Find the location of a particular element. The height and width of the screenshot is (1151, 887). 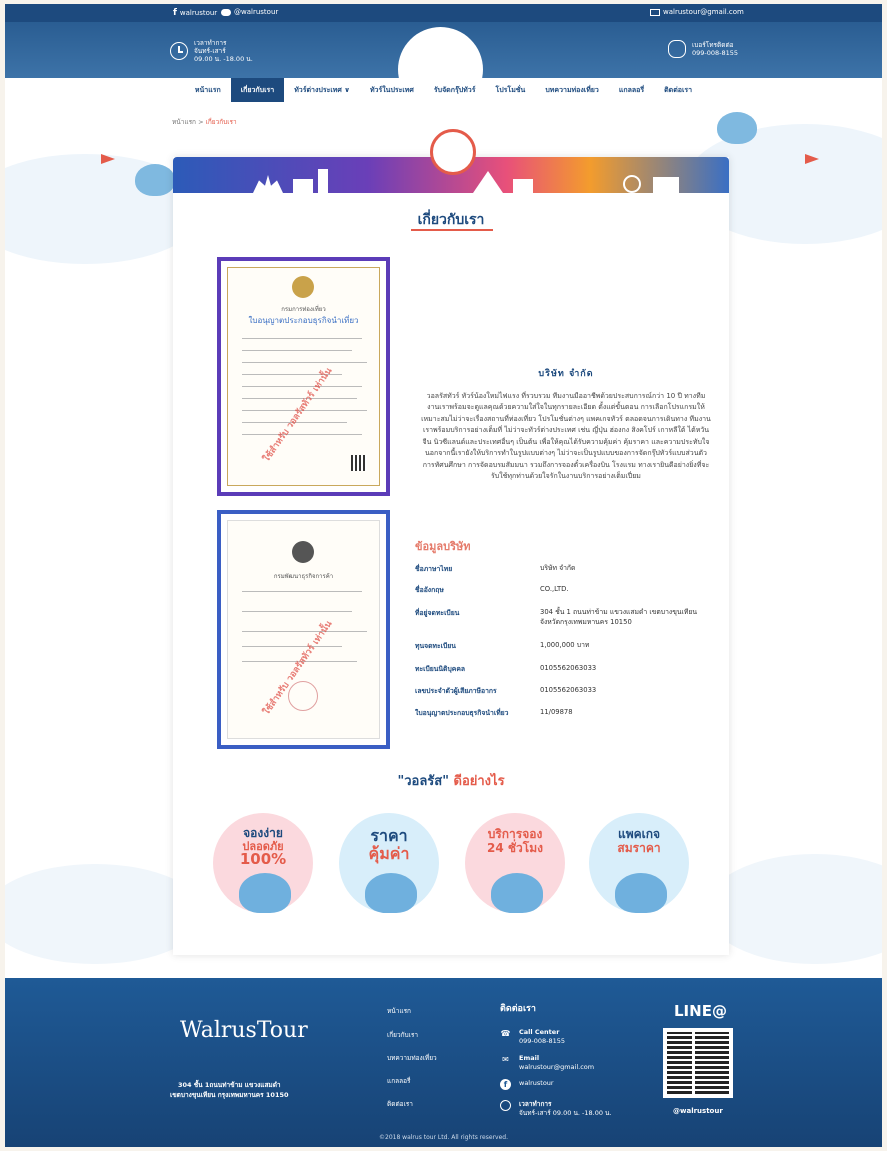

footer-link-gallery: แกลลอรี่ is located at coordinates (399, 1081).